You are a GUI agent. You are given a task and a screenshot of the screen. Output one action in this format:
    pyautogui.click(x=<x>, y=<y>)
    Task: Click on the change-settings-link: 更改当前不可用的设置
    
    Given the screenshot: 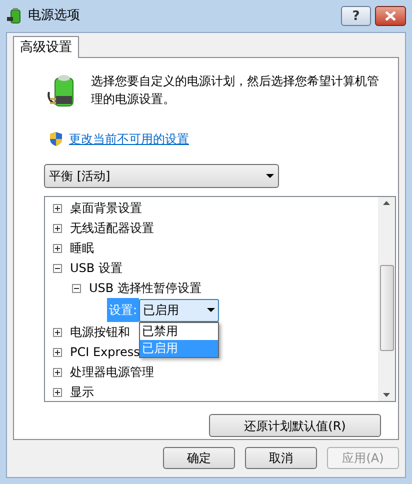 What is the action you would take?
    pyautogui.click(x=129, y=139)
    